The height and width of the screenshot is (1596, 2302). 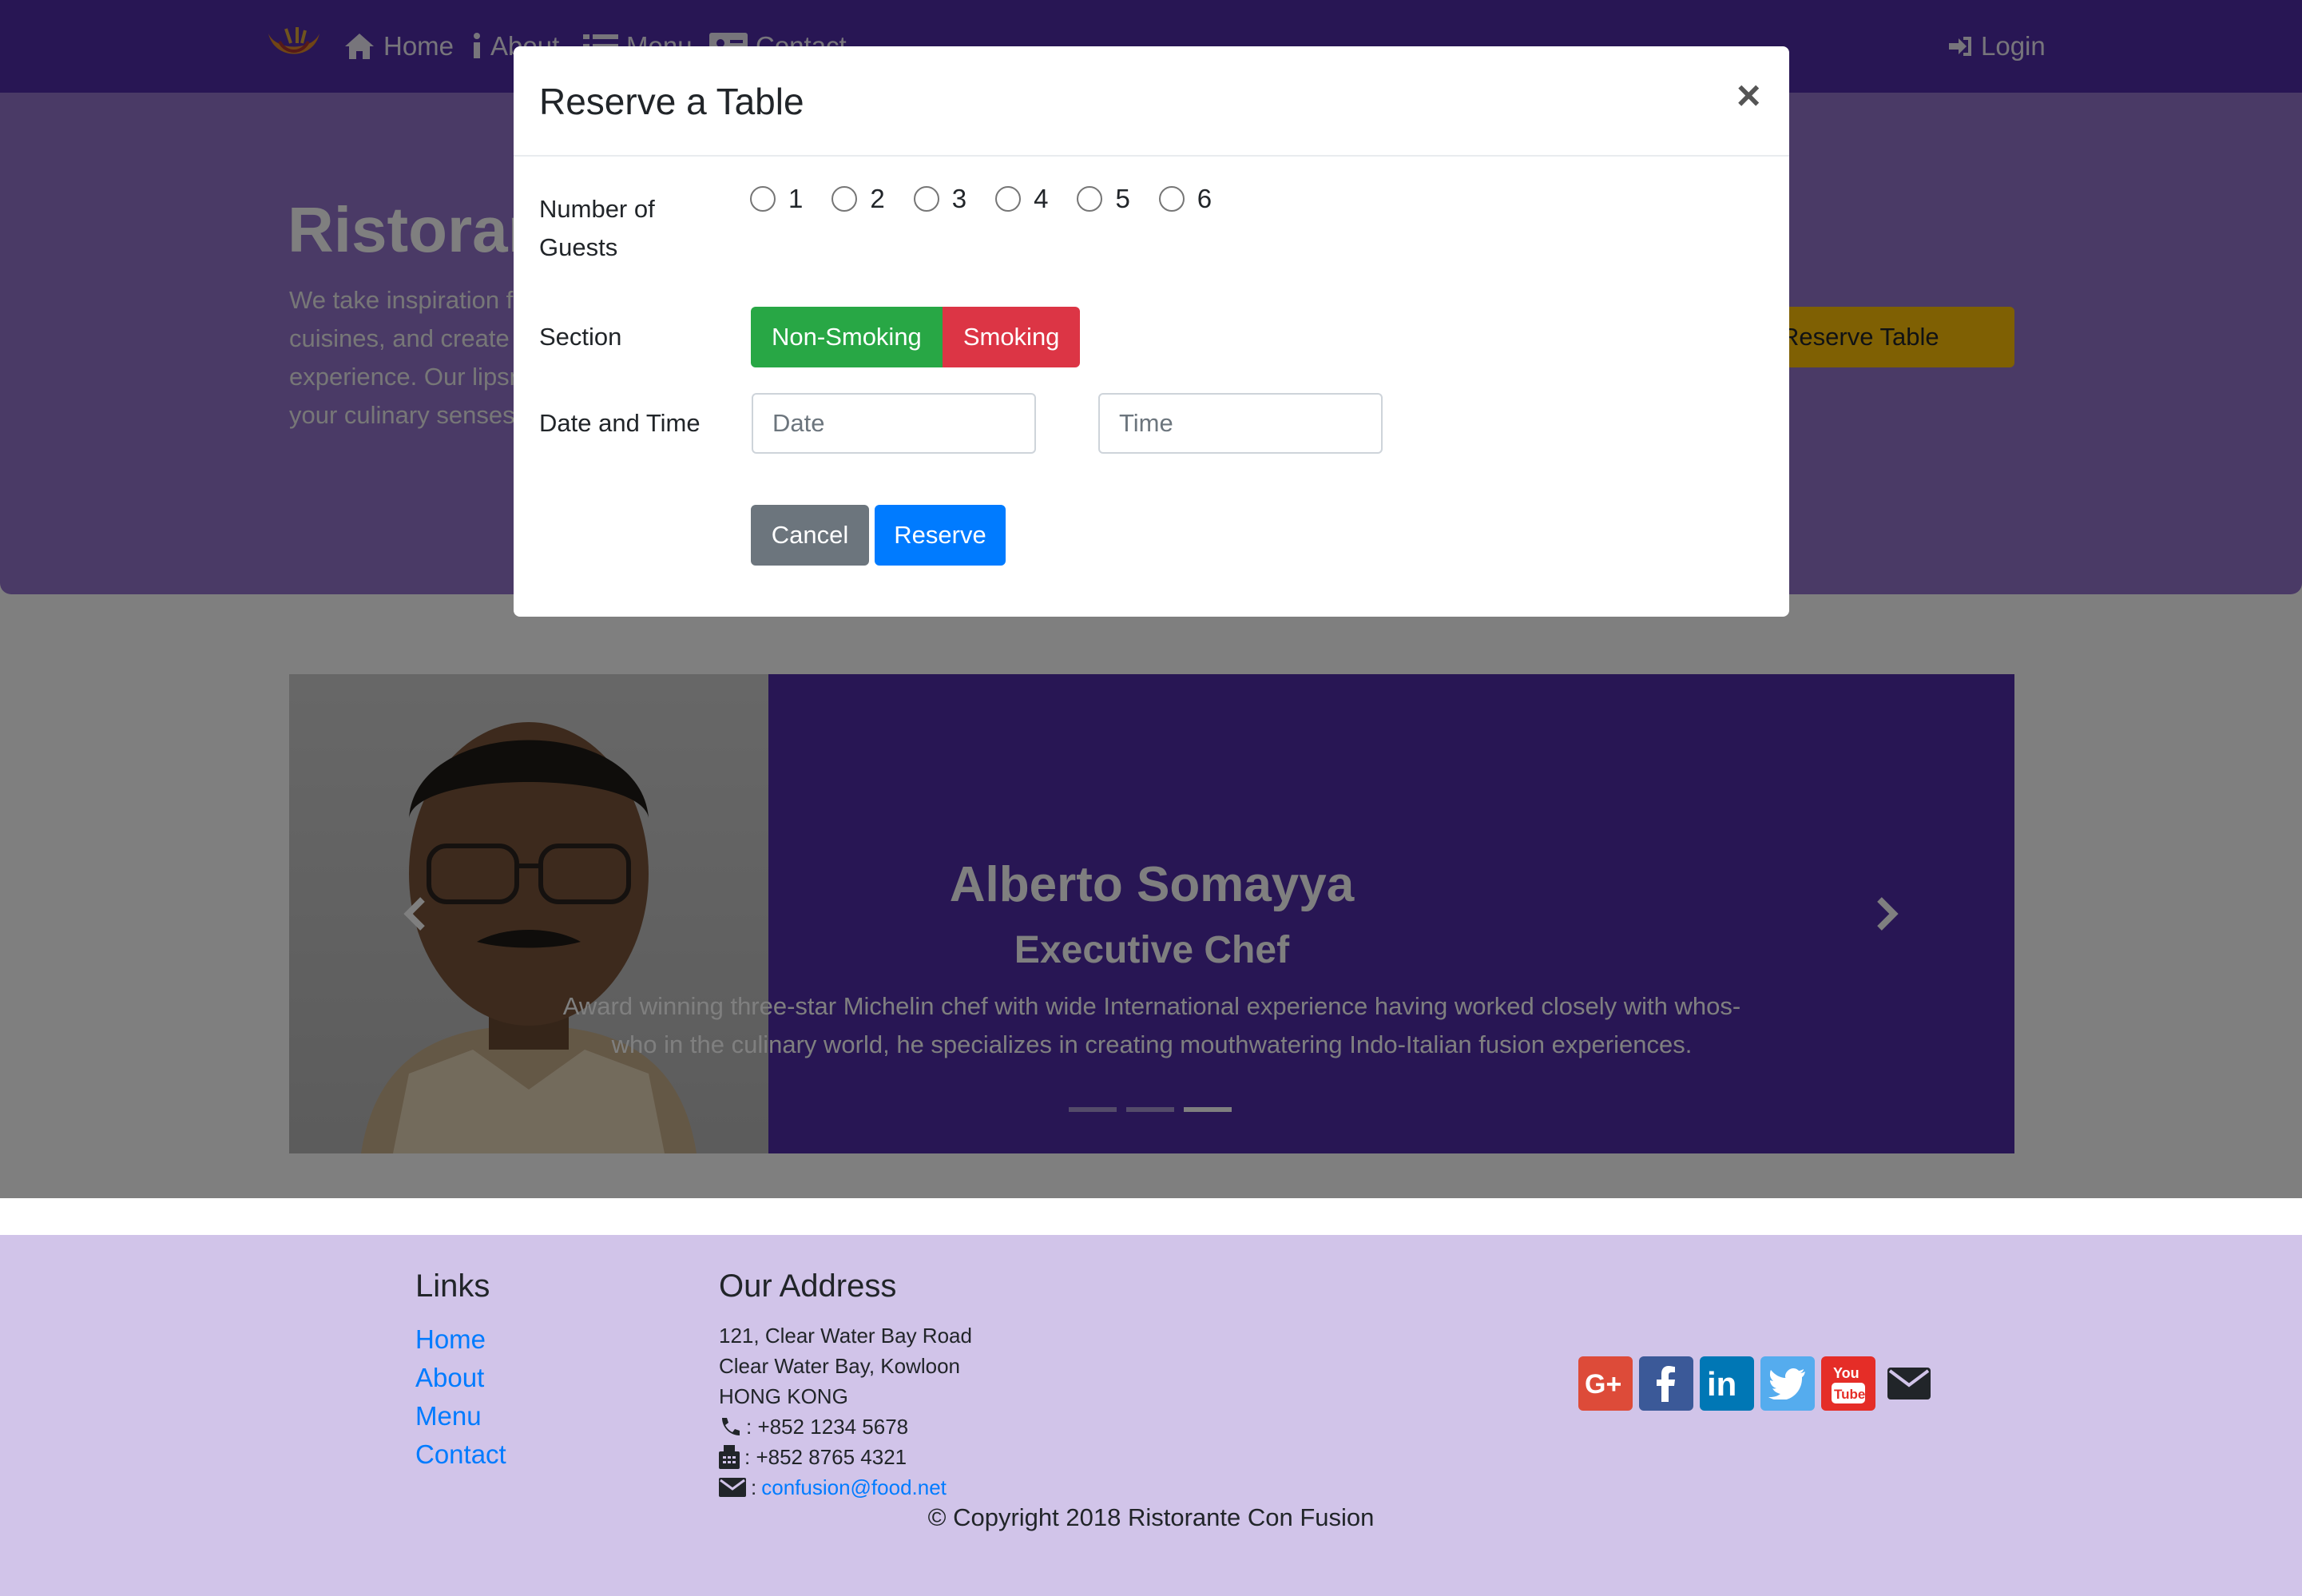 What do you see at coordinates (1757, 1383) in the screenshot?
I see `social-links: G+ in You Tube` at bounding box center [1757, 1383].